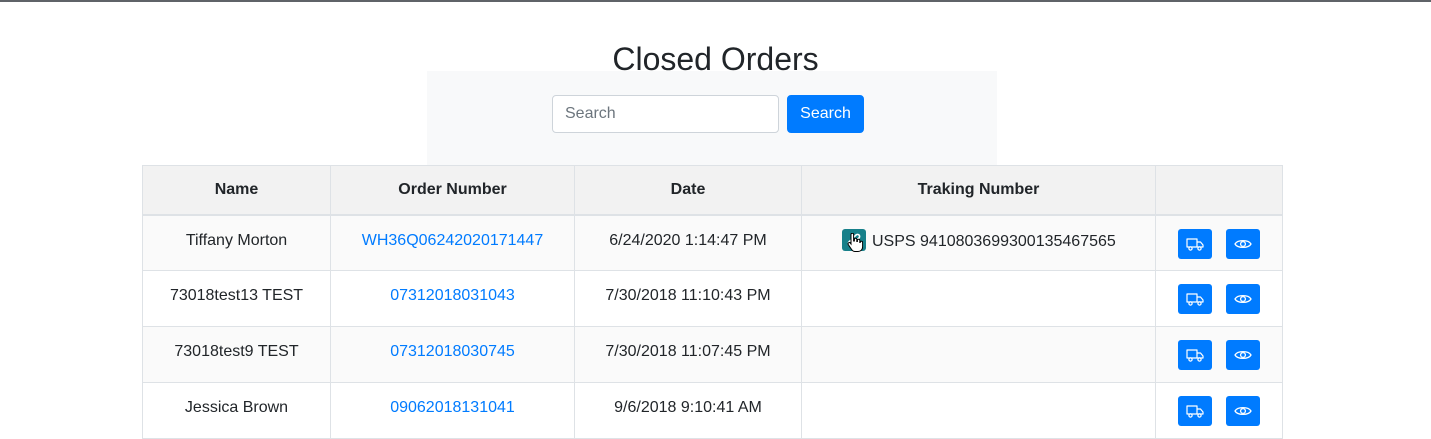  I want to click on order-number-cell: 07312018030745, so click(452, 354).